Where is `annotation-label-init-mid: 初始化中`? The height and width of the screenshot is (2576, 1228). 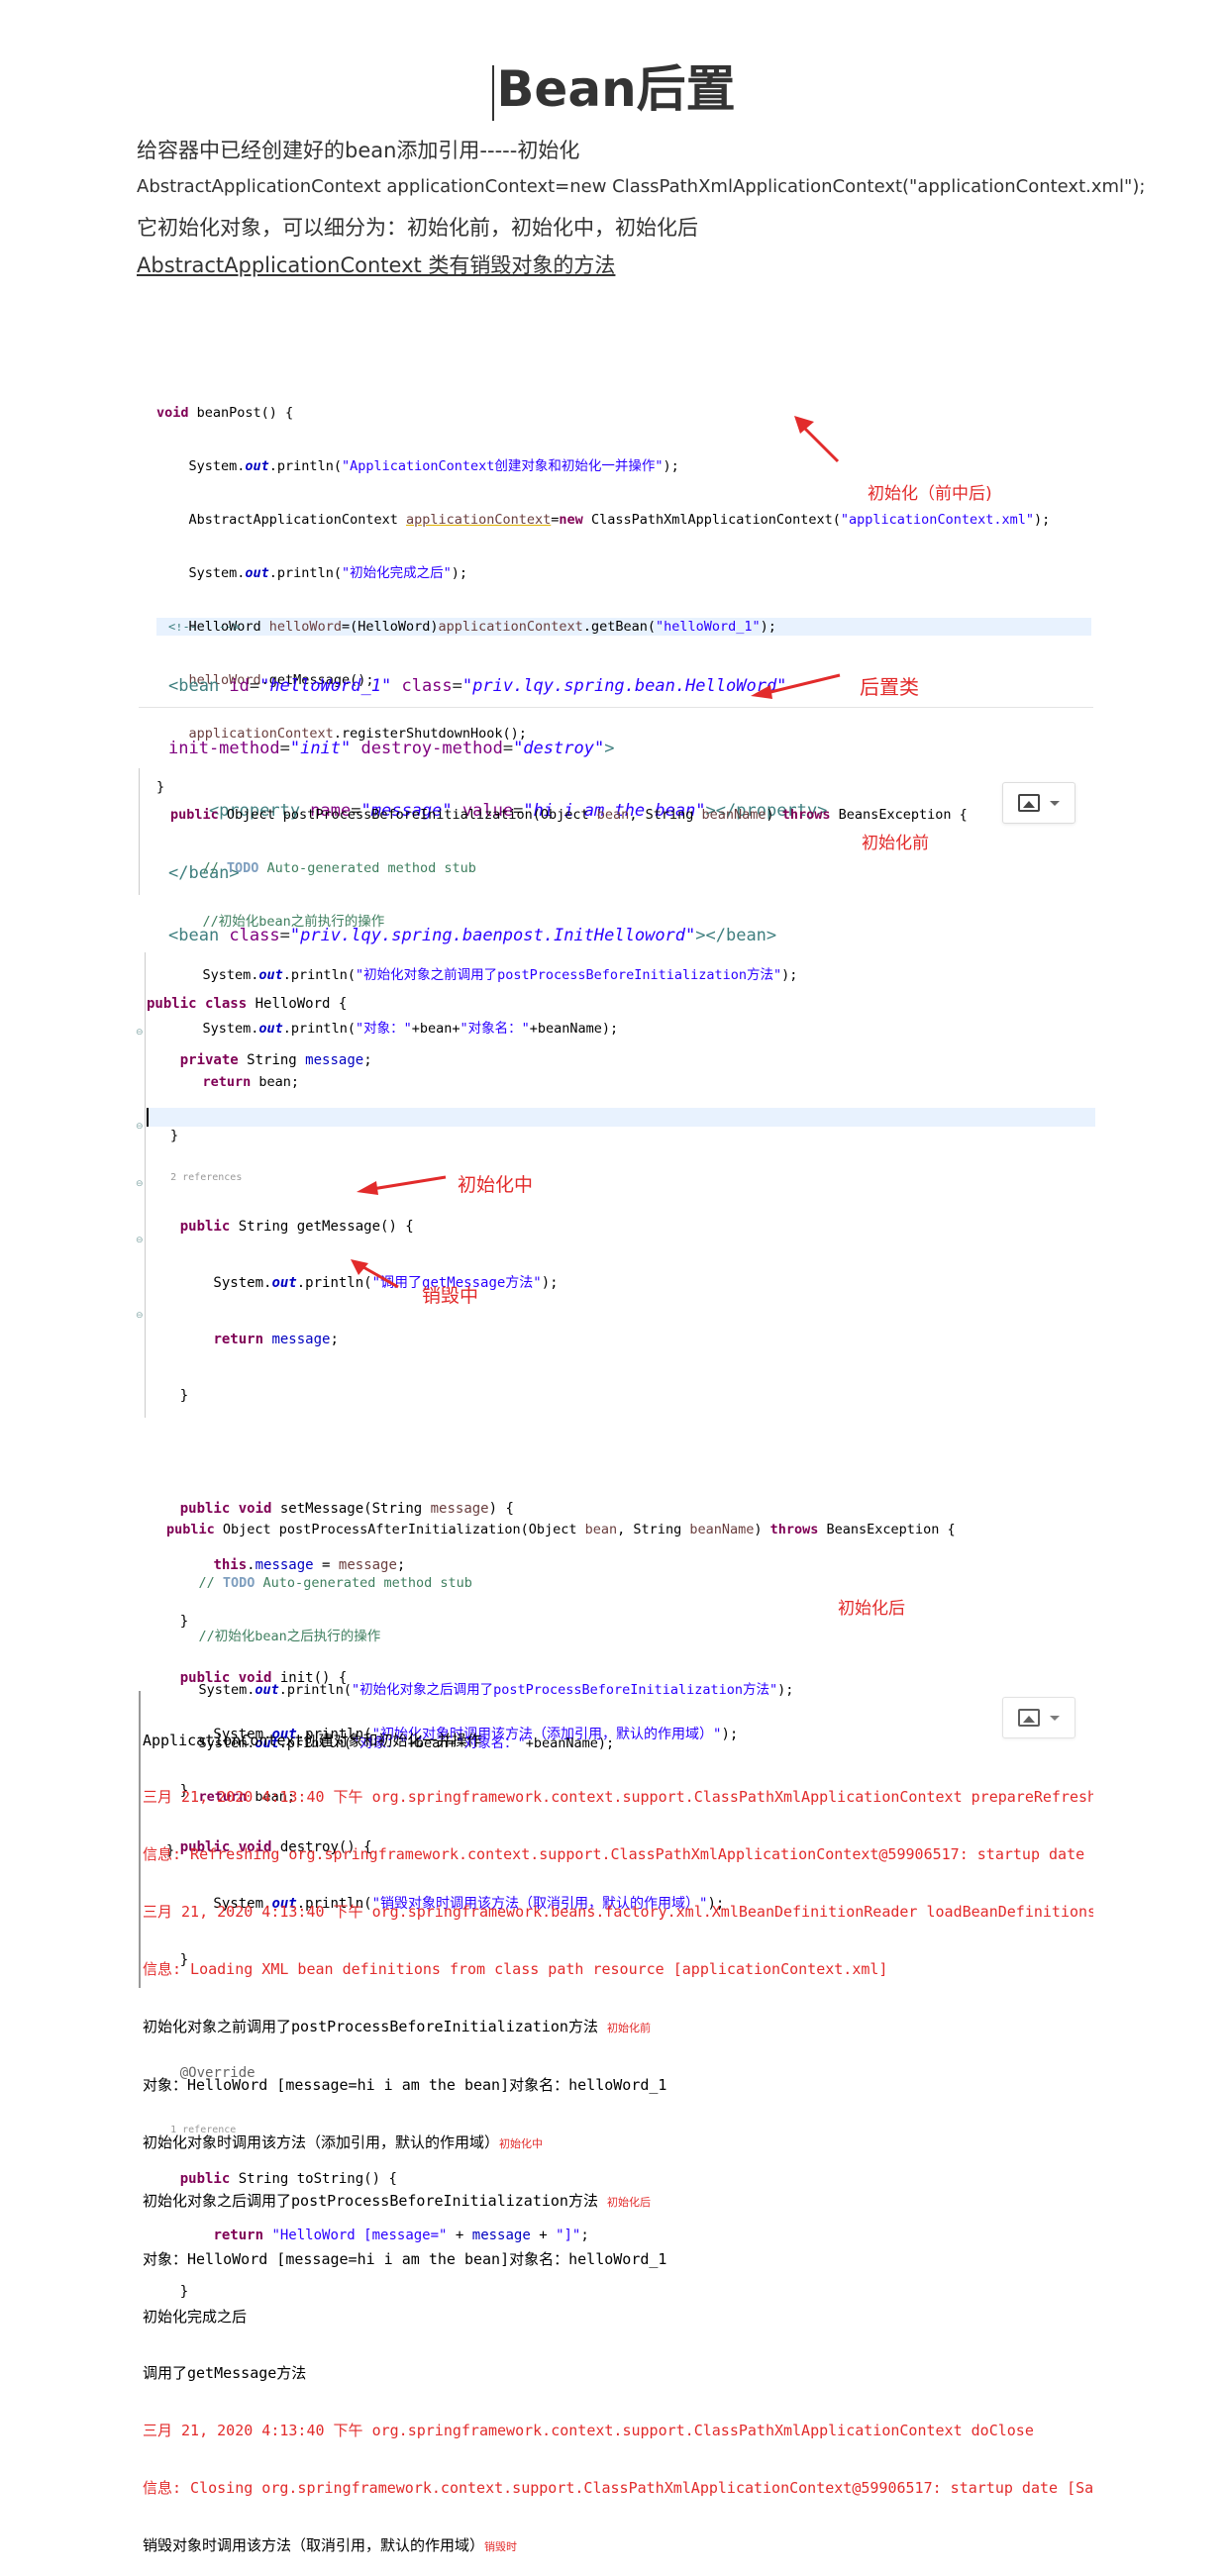
annotation-label-init-mid: 初始化中 is located at coordinates (496, 1185).